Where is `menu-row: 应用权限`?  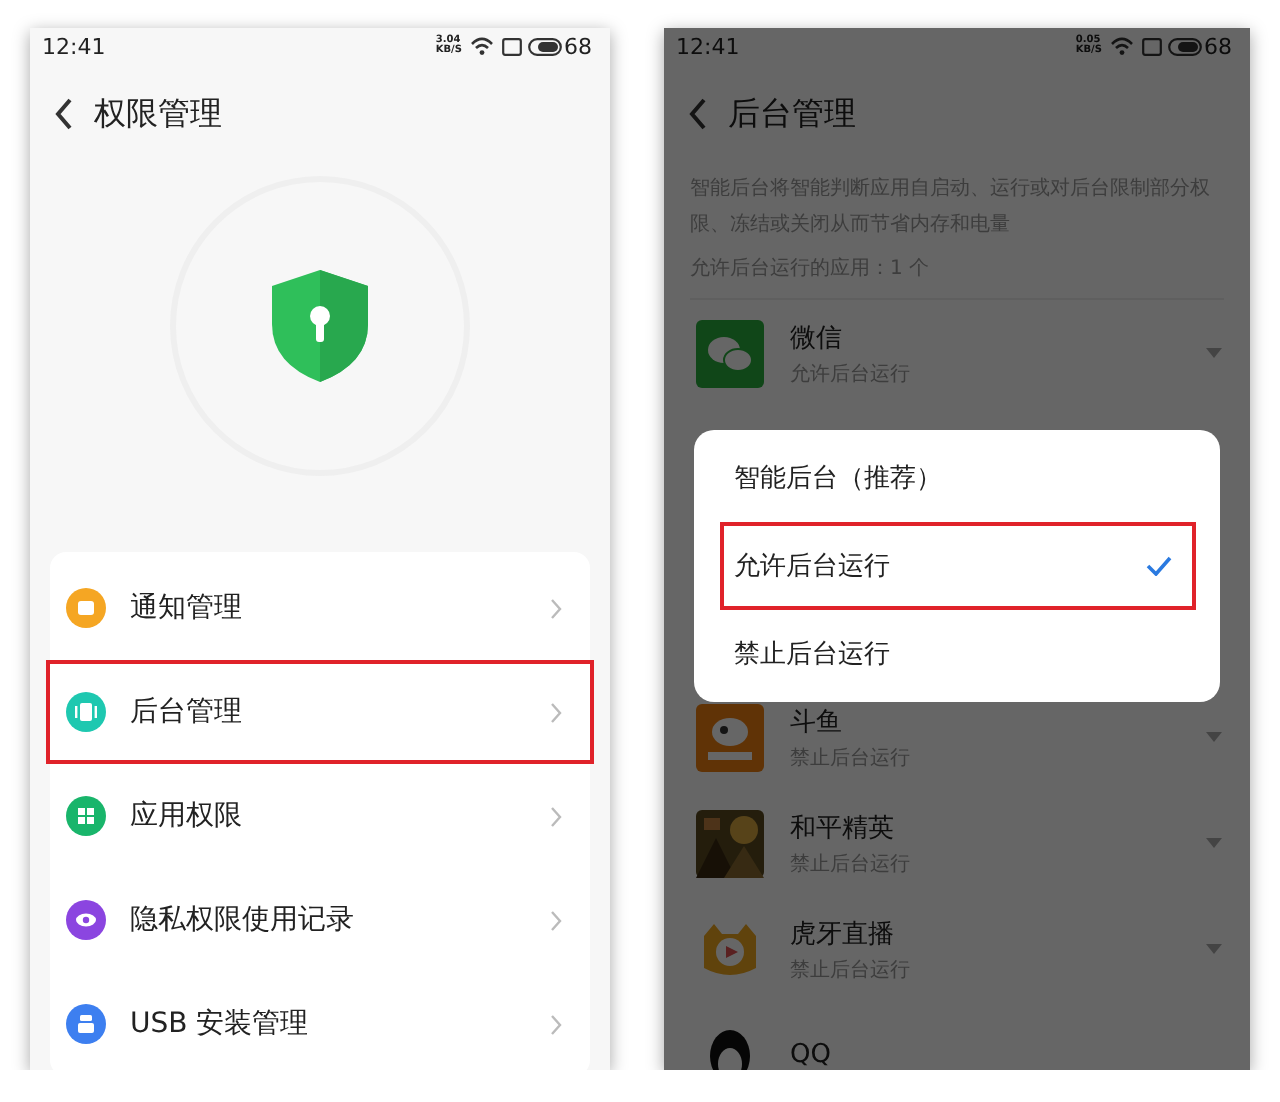
menu-row: 应用权限 is located at coordinates (320, 816).